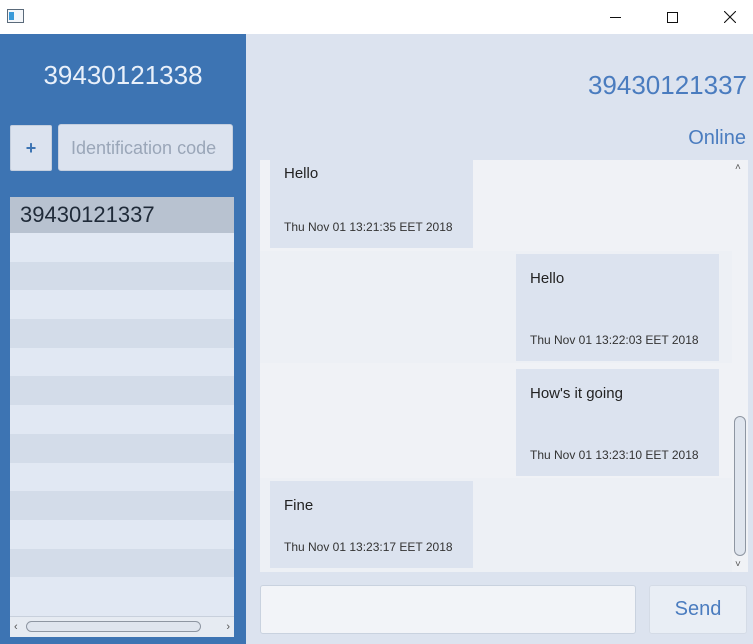 This screenshot has height=644, width=753. What do you see at coordinates (123, 75) in the screenshot?
I see `own-id-label: 39430121338` at bounding box center [123, 75].